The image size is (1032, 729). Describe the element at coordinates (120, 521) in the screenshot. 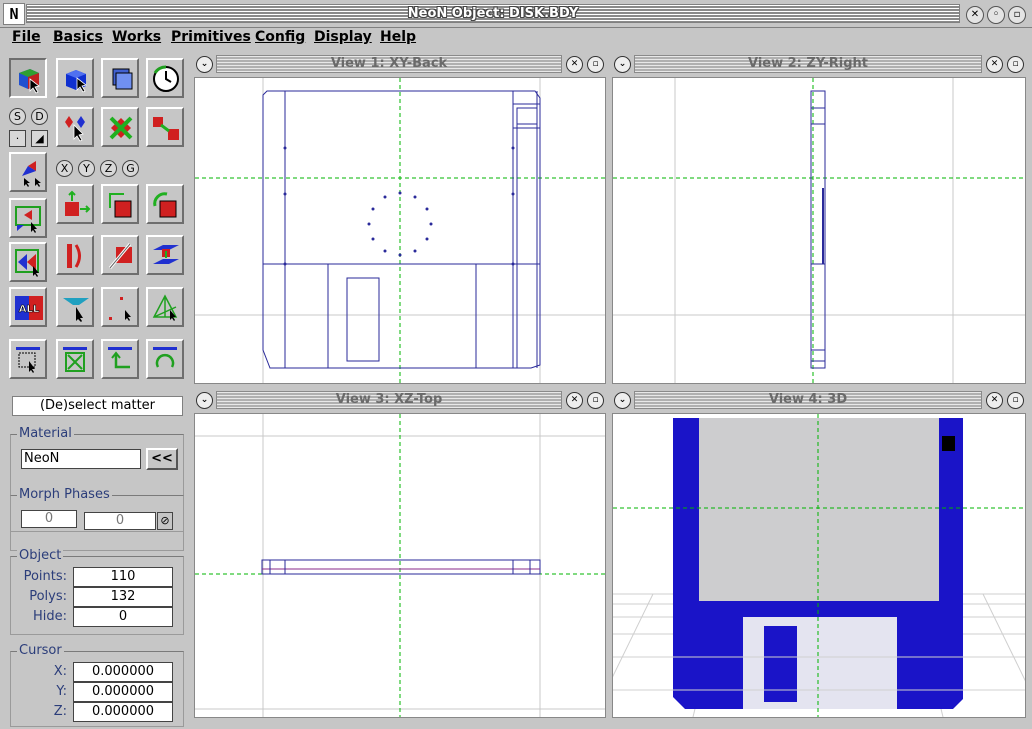

I see `morph-total-input: 0` at that location.